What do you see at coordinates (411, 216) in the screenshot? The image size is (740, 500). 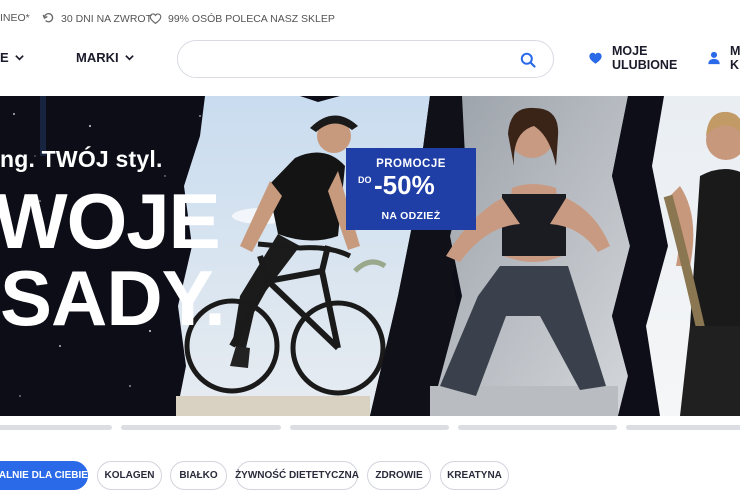 I see `promo-subtitle: NA ODZIEŻ` at bounding box center [411, 216].